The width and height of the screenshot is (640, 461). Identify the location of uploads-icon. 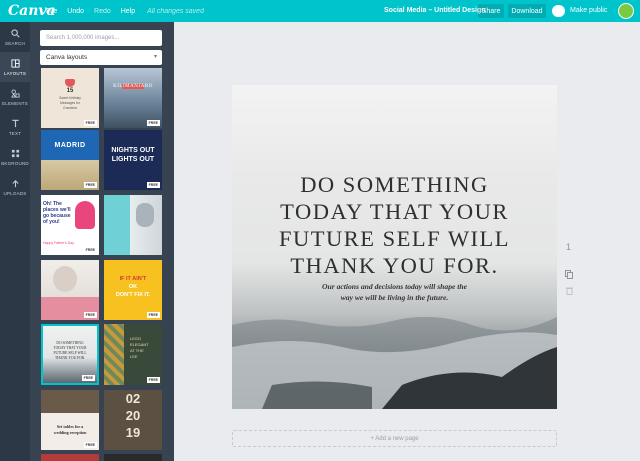
(15, 183).